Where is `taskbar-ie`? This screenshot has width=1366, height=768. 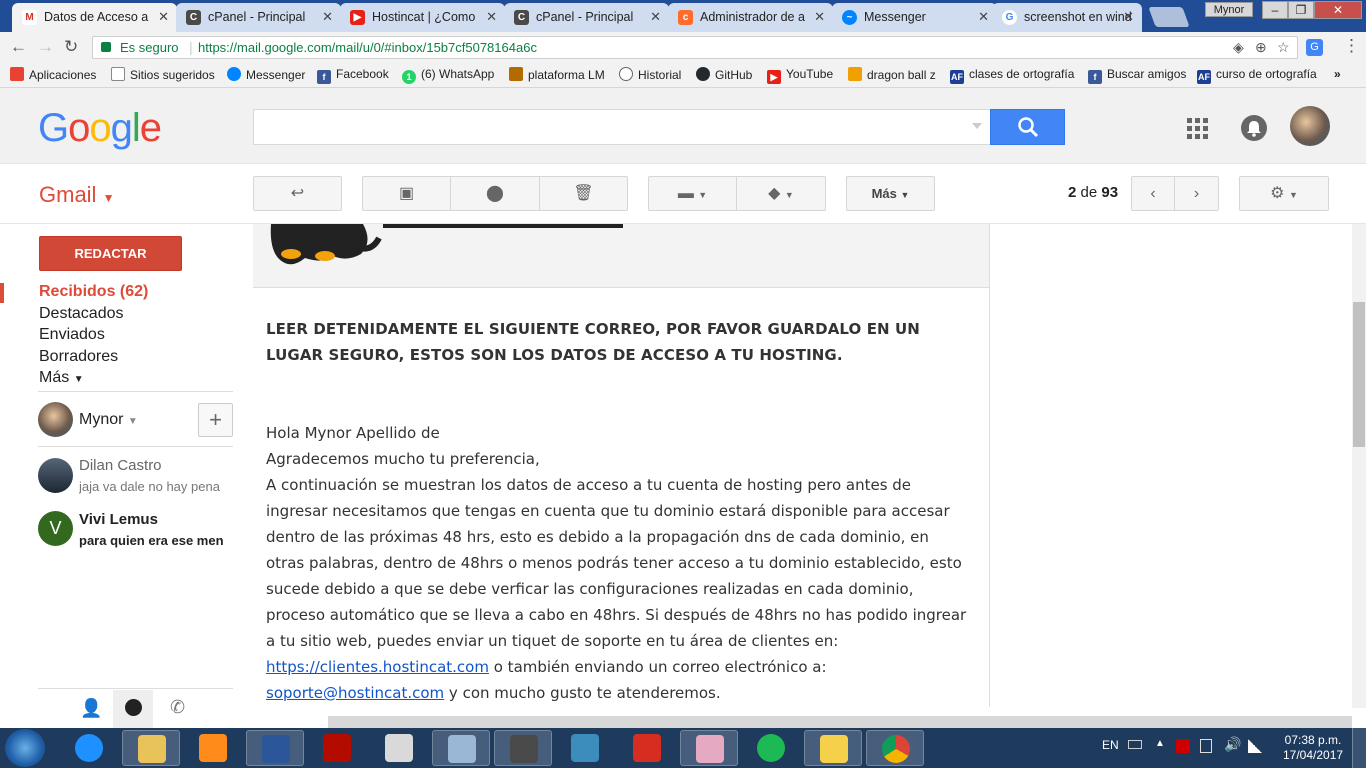
taskbar-ie is located at coordinates (89, 748).